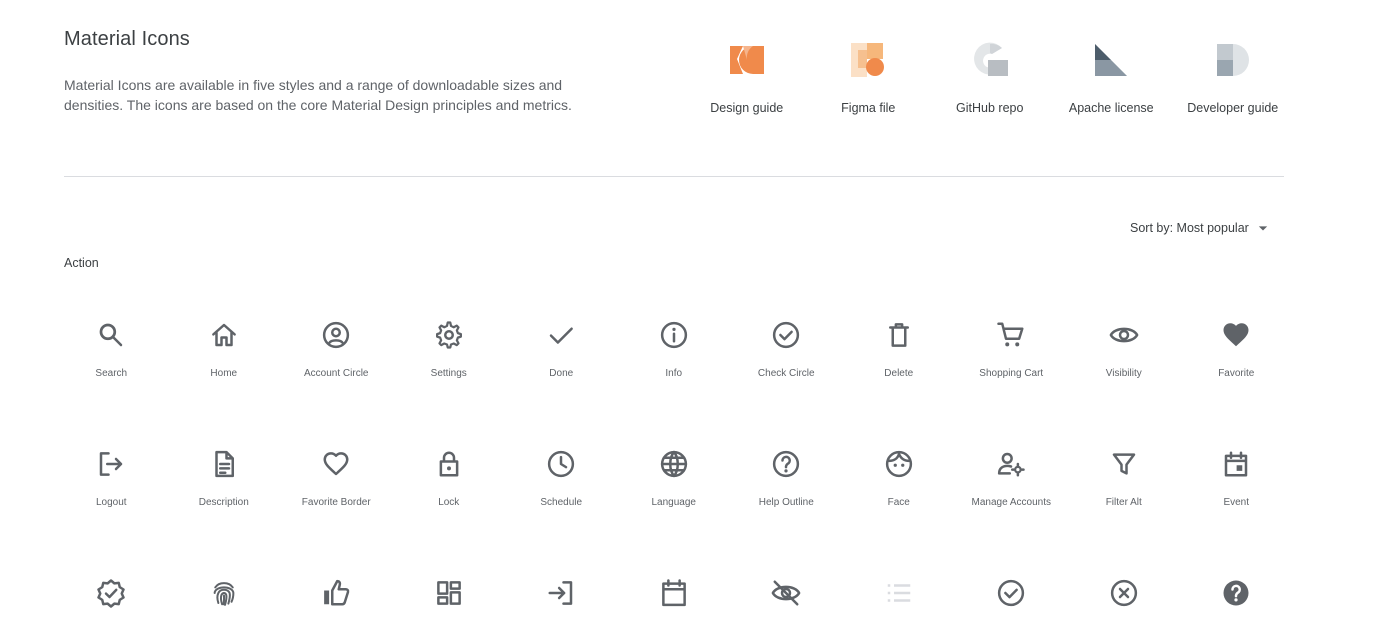 This screenshot has height=634, width=1400. What do you see at coordinates (898, 335) in the screenshot?
I see `delete-icon` at bounding box center [898, 335].